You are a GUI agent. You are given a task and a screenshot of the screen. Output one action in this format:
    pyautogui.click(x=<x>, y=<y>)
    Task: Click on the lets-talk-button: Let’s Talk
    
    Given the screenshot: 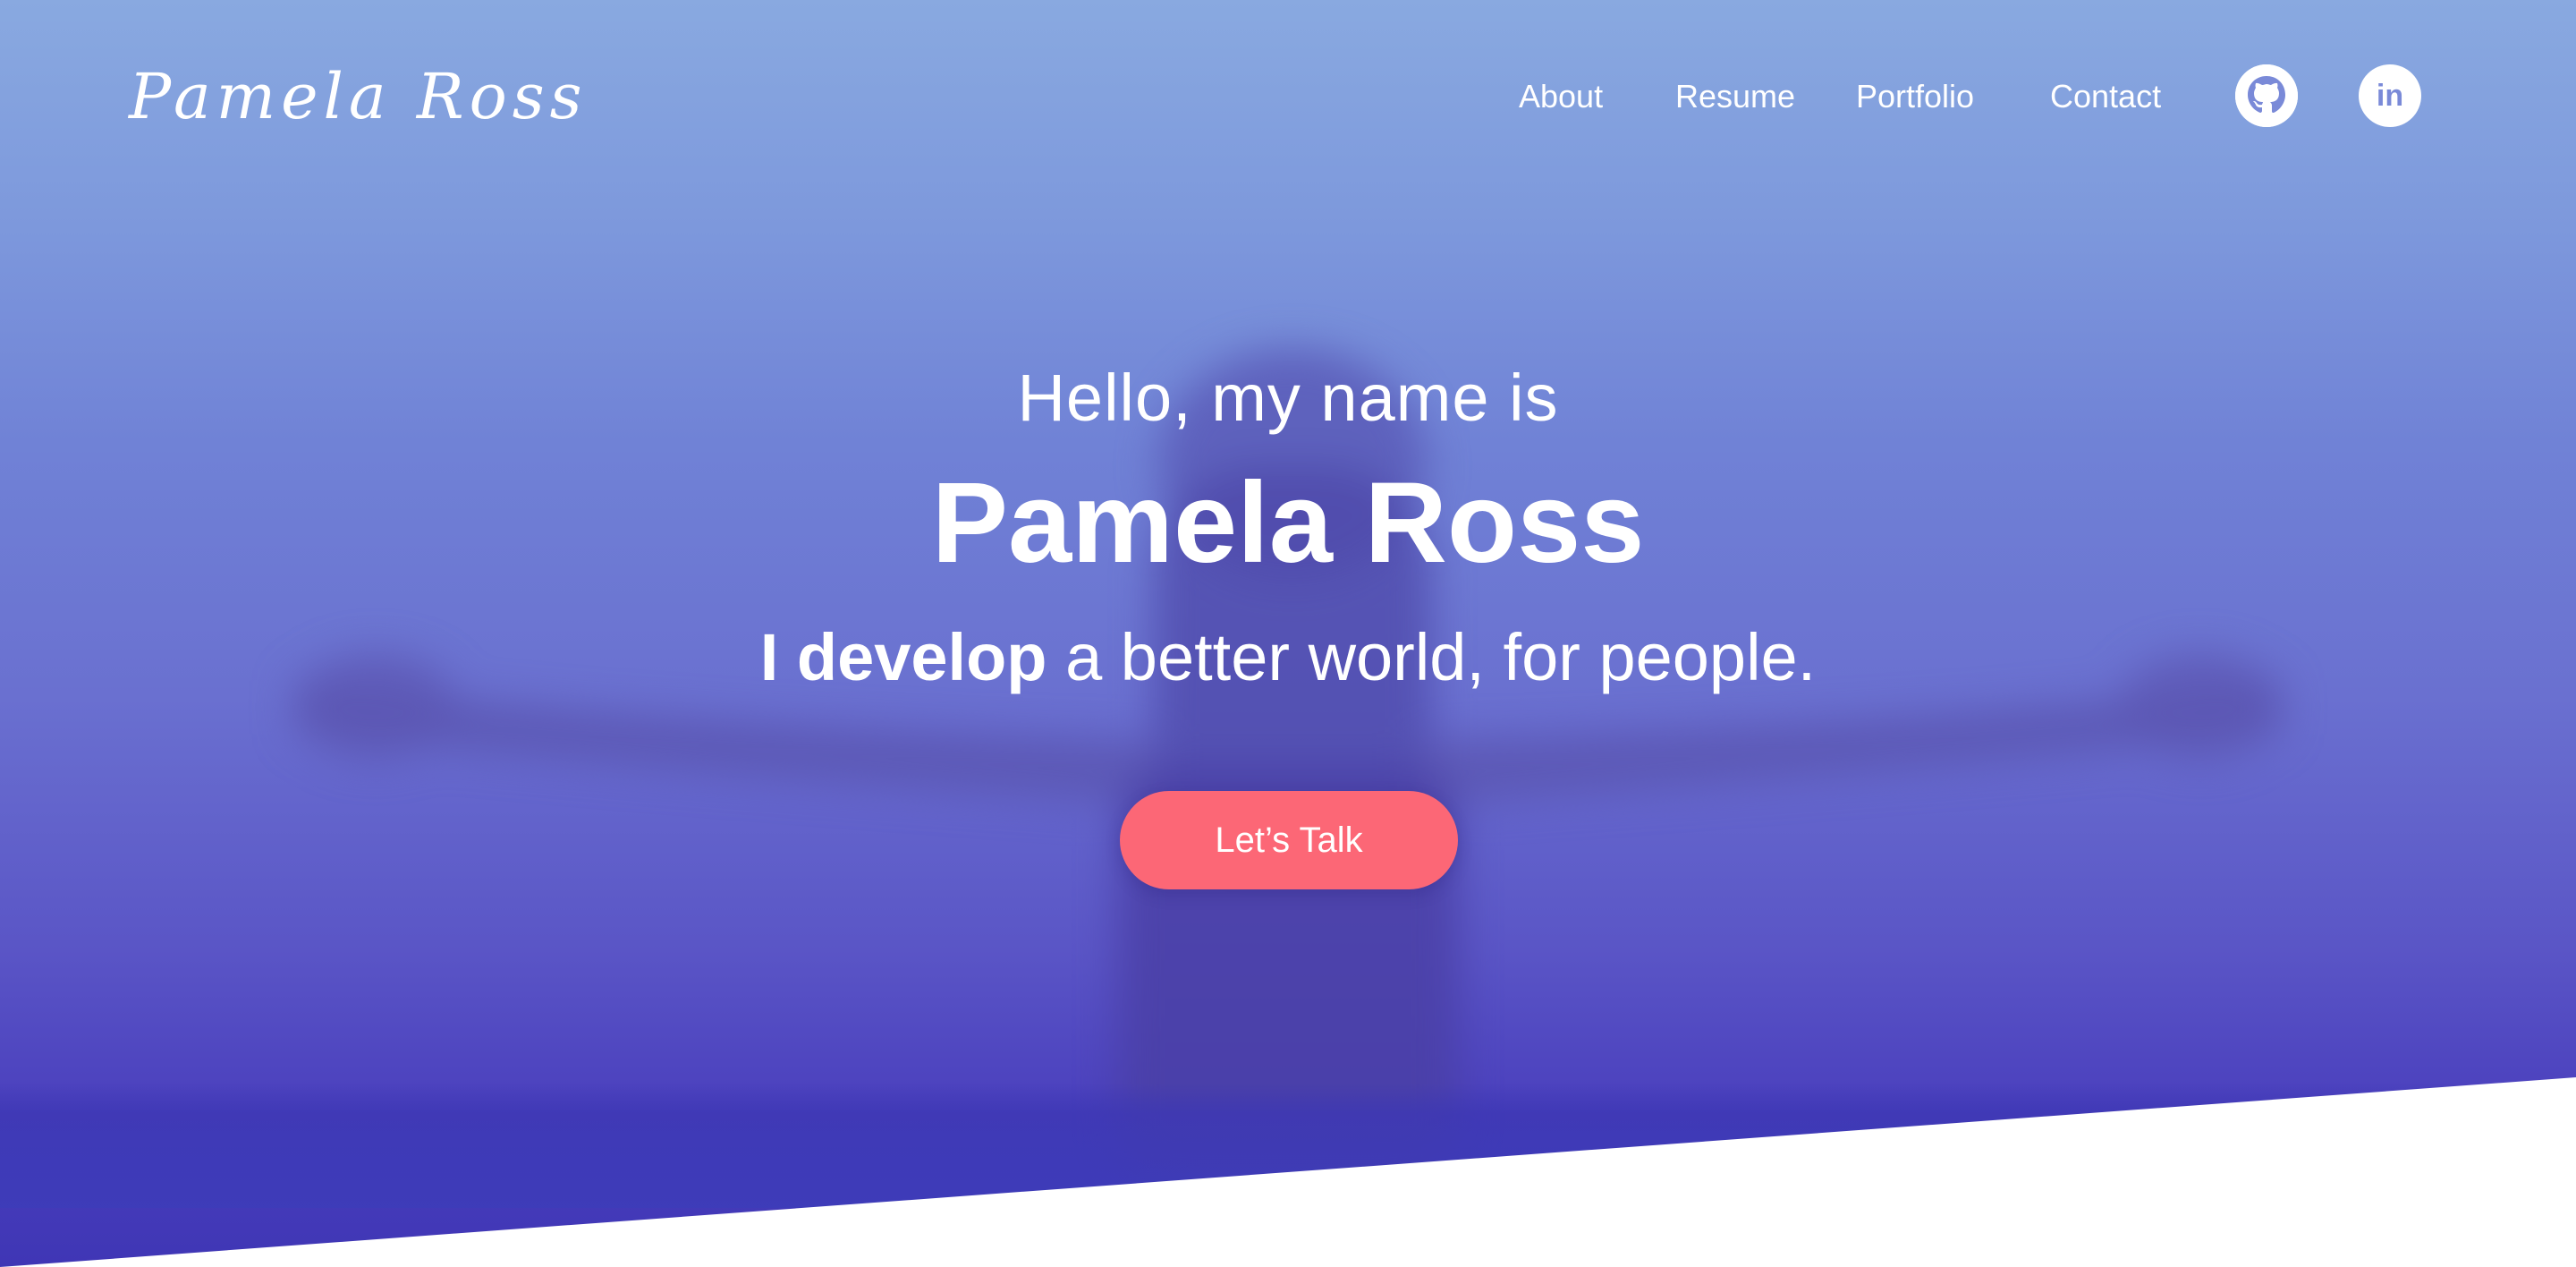 What is the action you would take?
    pyautogui.click(x=1289, y=840)
    